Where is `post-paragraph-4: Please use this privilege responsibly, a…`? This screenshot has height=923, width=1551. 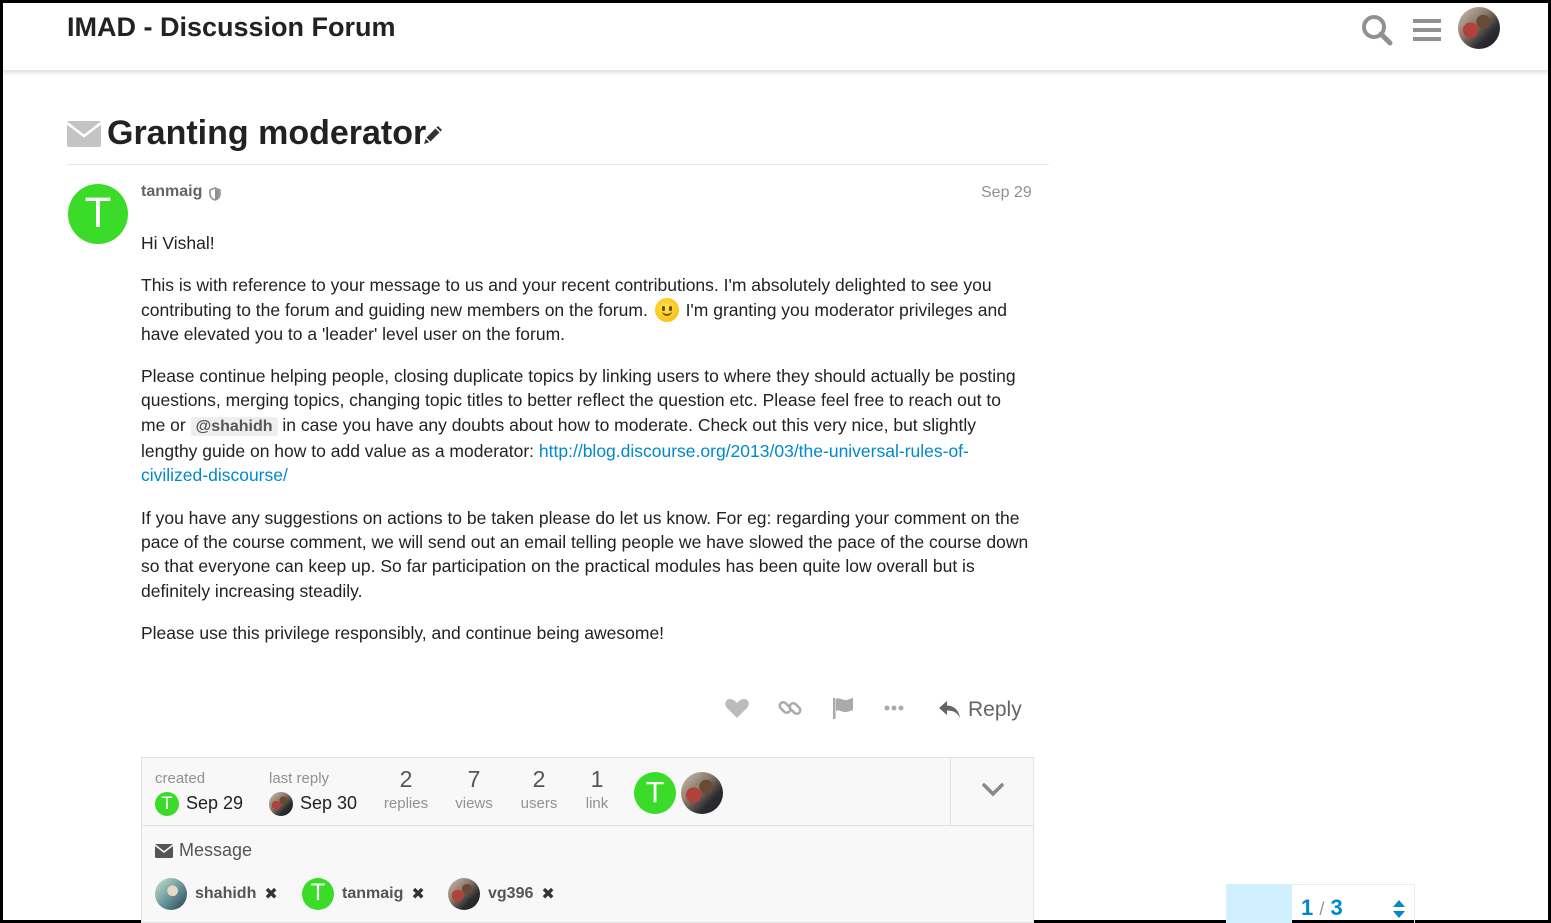 post-paragraph-4: Please use this privilege responsibly, a… is located at coordinates (403, 632).